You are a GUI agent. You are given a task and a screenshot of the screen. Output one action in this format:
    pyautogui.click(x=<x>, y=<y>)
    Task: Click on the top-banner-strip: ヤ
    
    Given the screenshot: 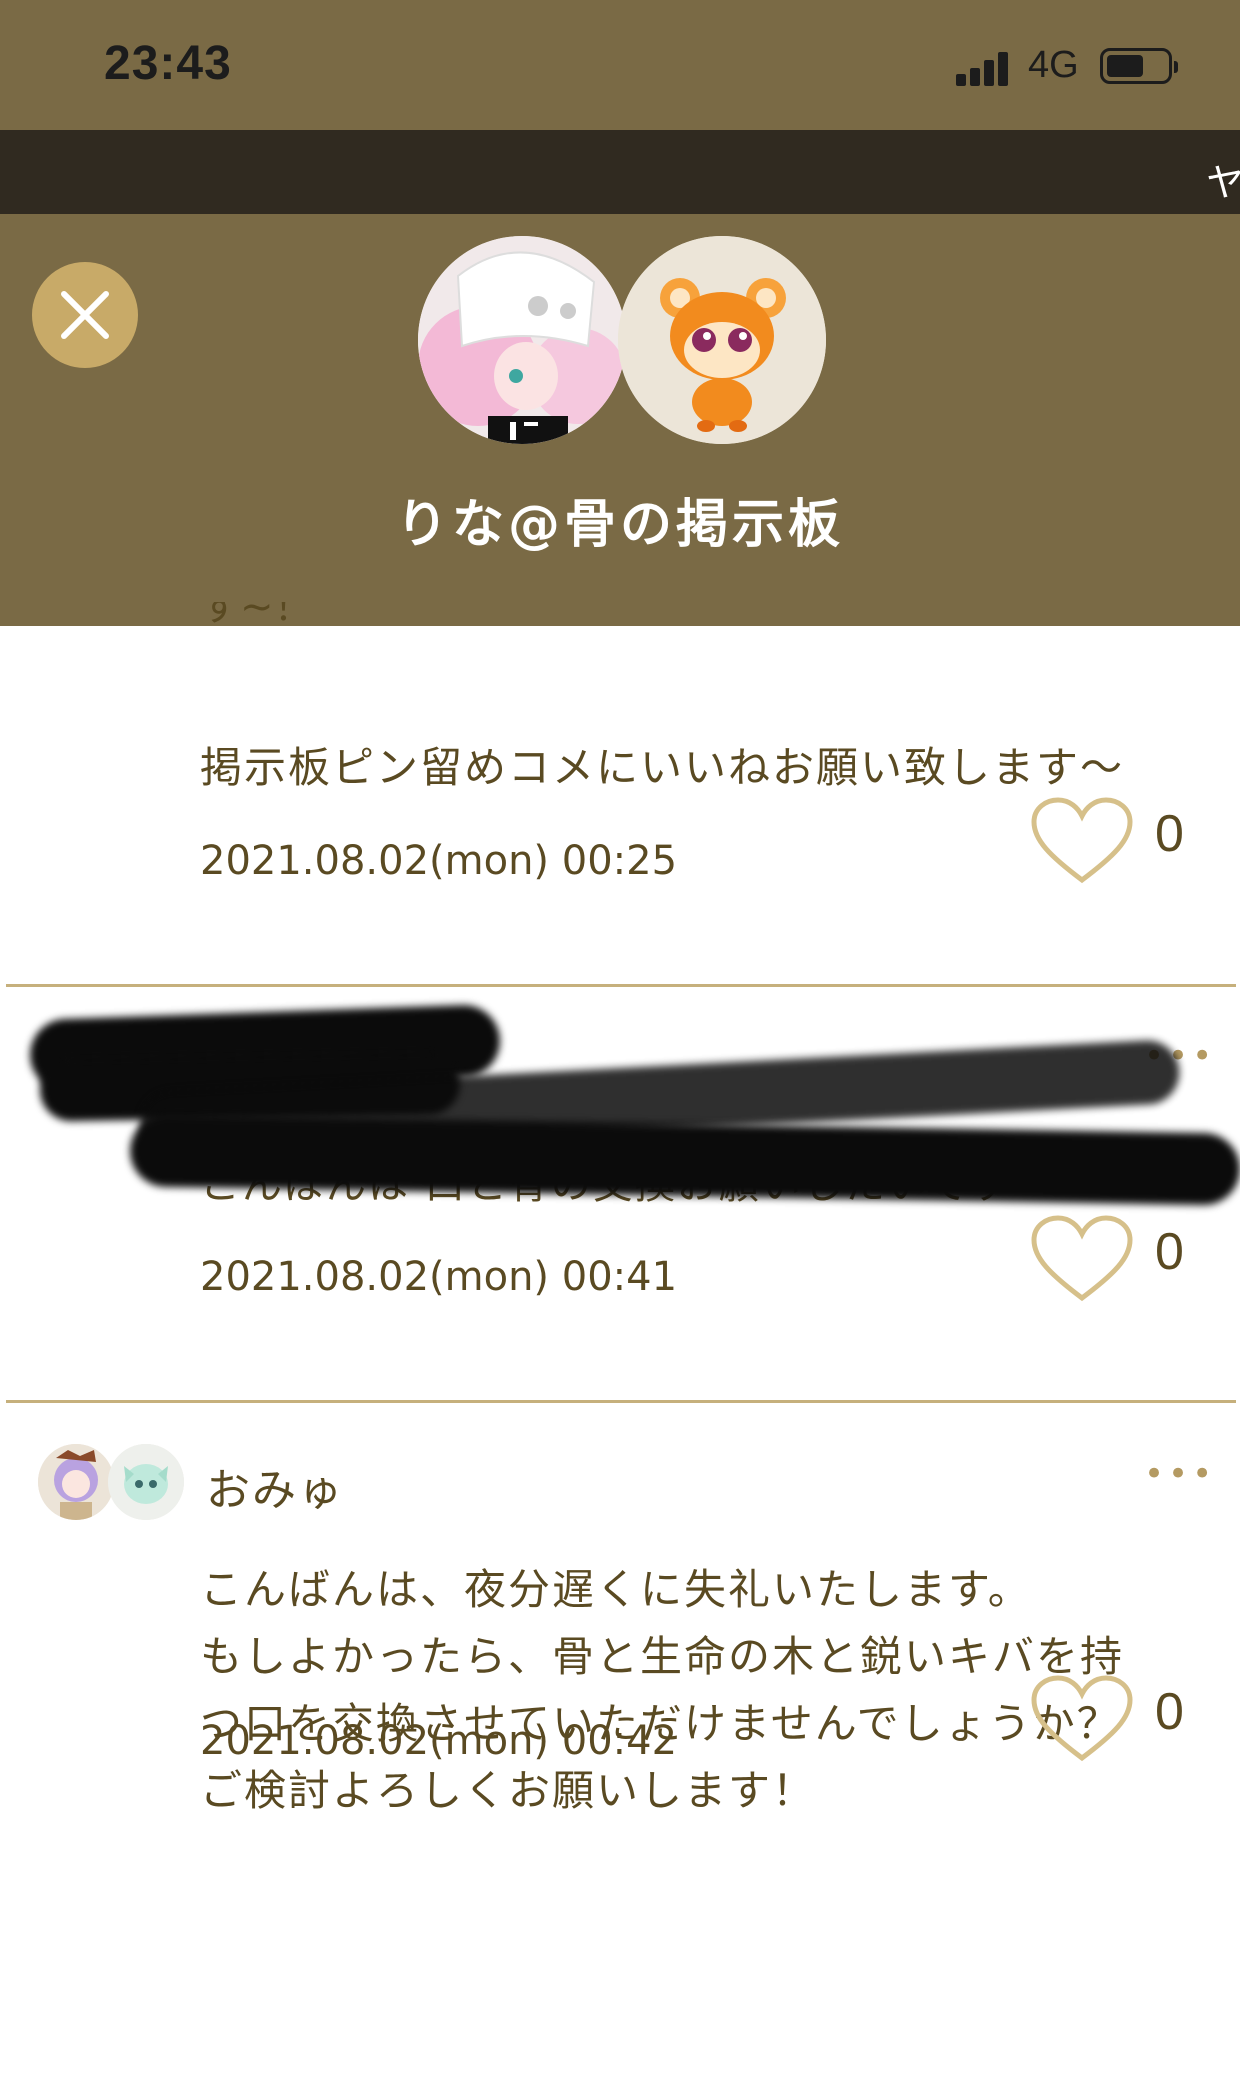 What is the action you would take?
    pyautogui.click(x=620, y=172)
    